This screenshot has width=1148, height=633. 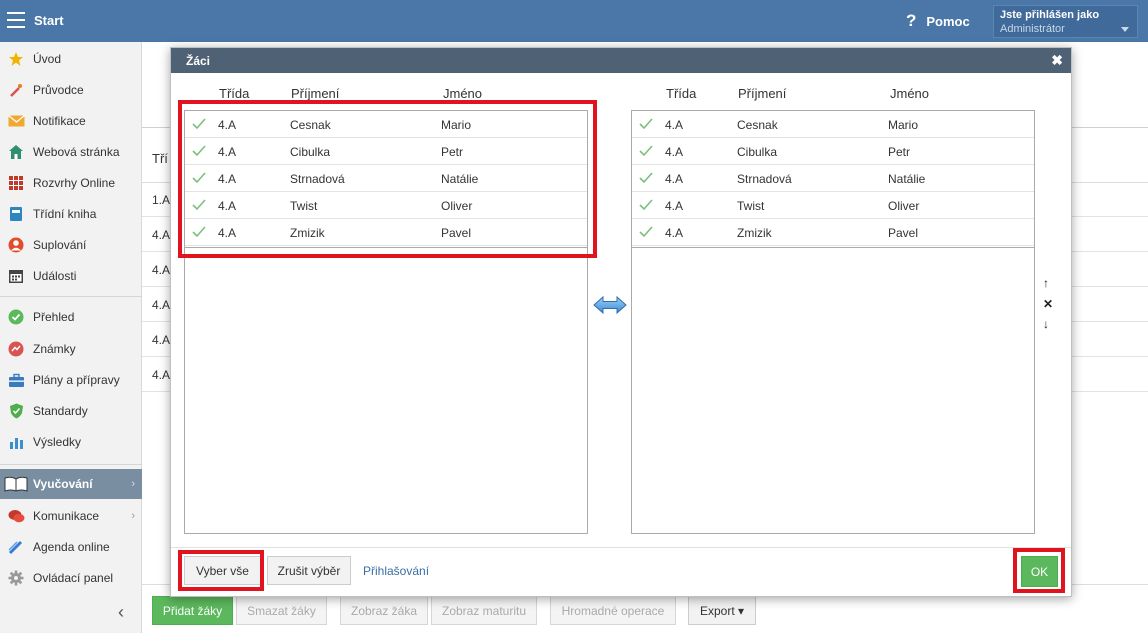 I want to click on table-header-label: Tří, so click(x=160, y=158).